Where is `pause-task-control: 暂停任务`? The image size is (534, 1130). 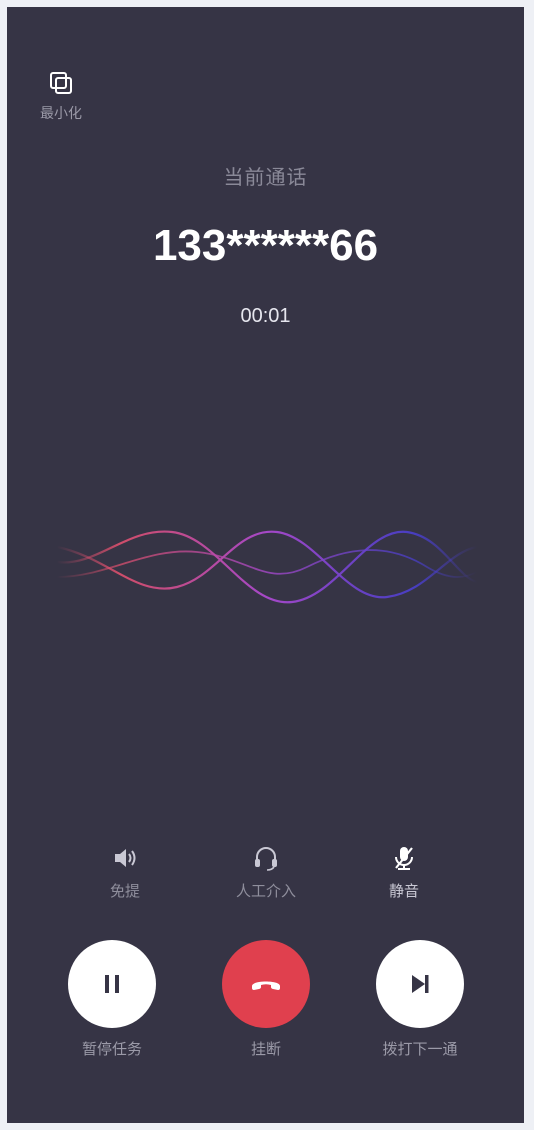
pause-task-control: 暂停任务 is located at coordinates (112, 999).